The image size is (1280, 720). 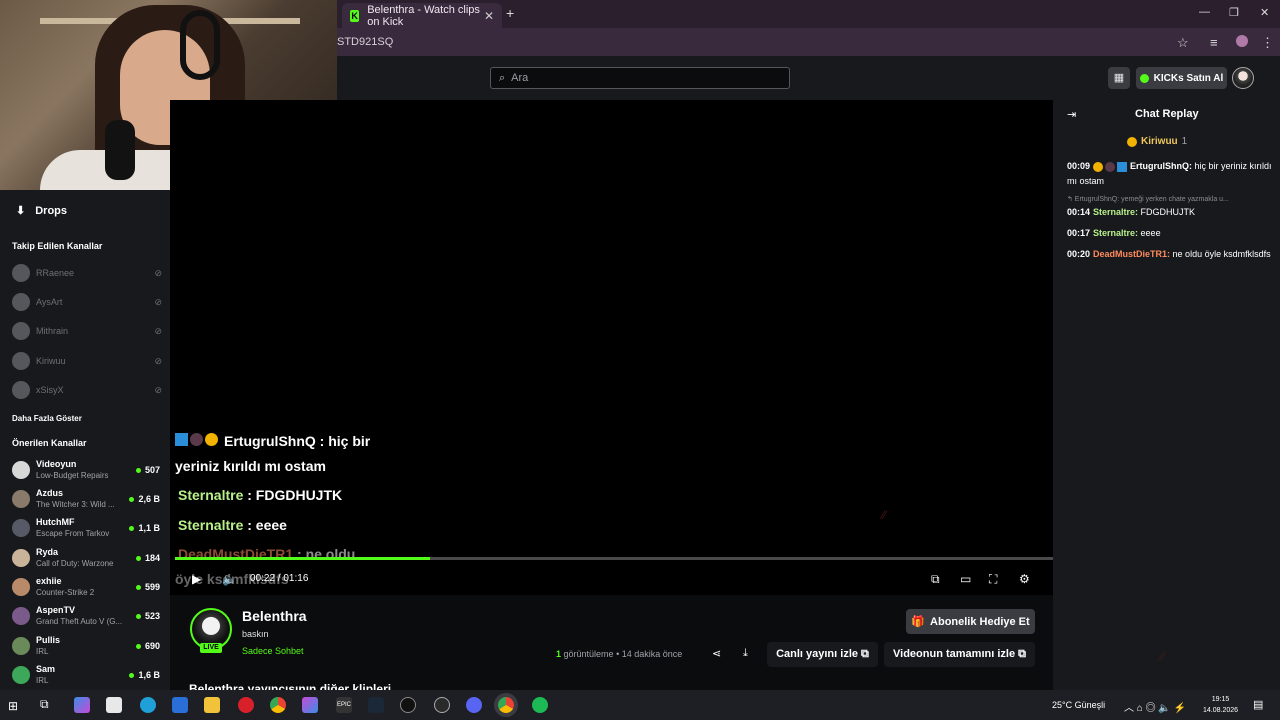 I want to click on epic-games-icon: EPIC, so click(x=344, y=705).